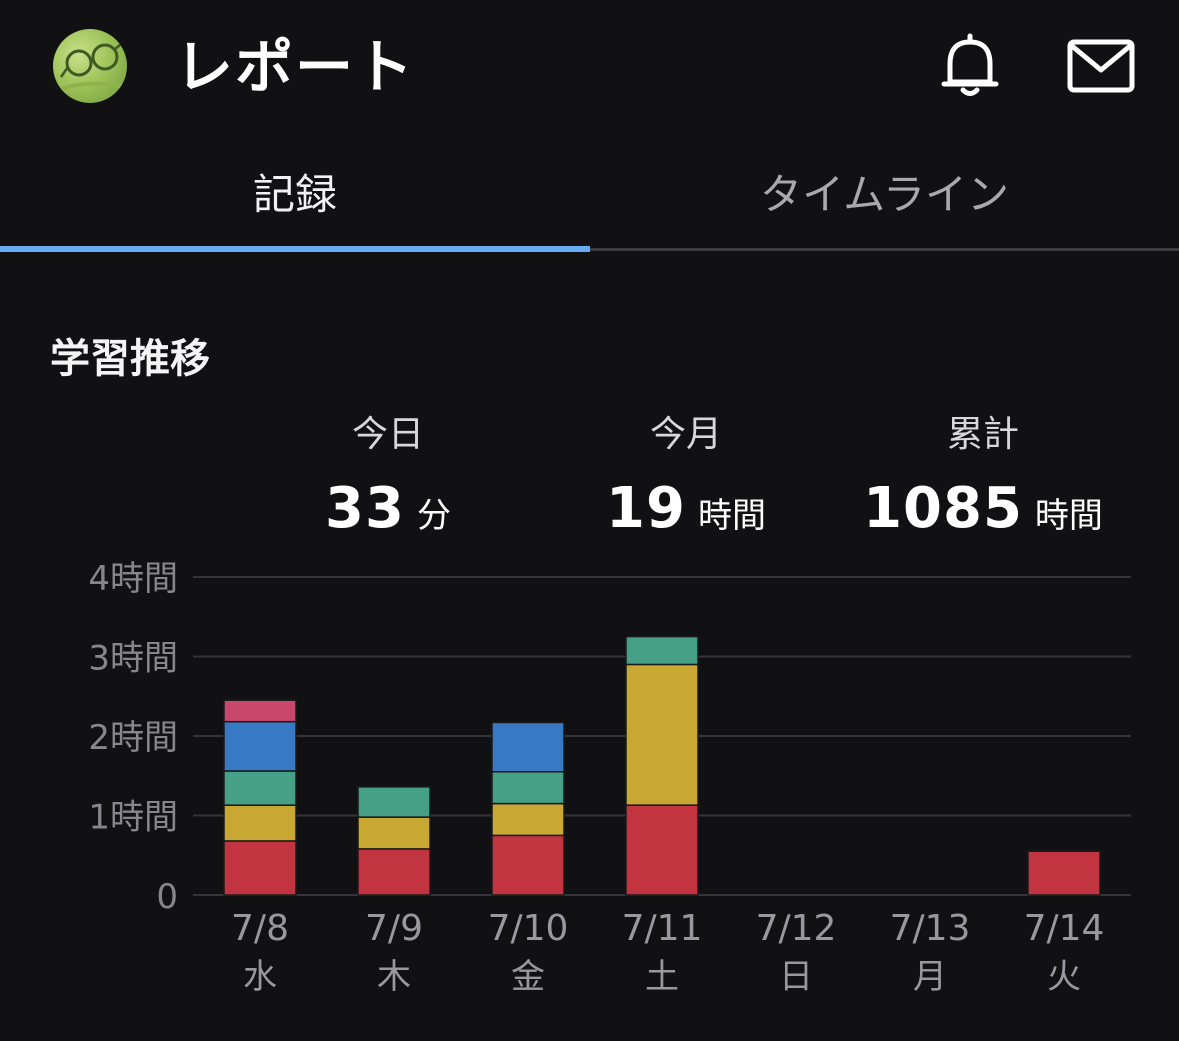 This screenshot has width=1179, height=1041. Describe the element at coordinates (260, 977) in the screenshot. I see `x-weekday-label: 水` at that location.